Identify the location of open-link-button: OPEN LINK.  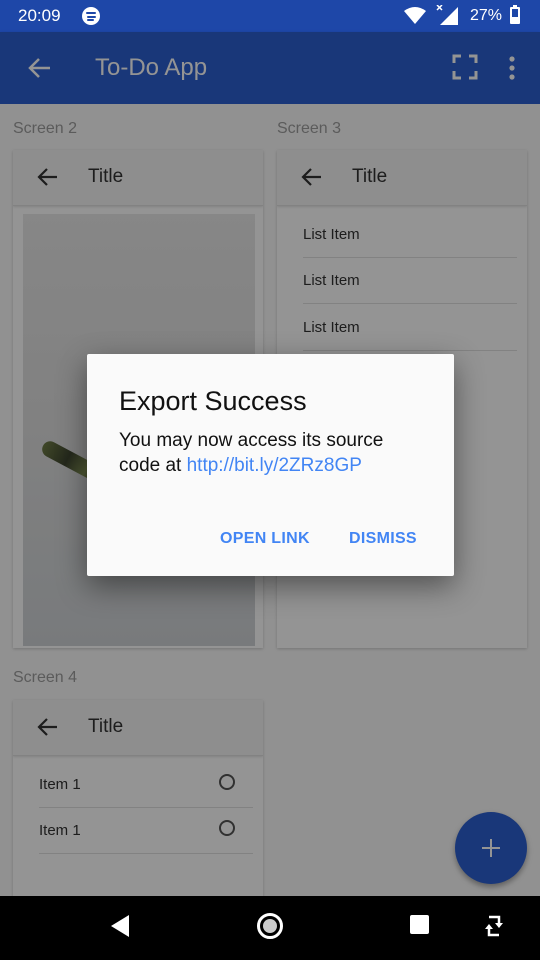
(265, 539).